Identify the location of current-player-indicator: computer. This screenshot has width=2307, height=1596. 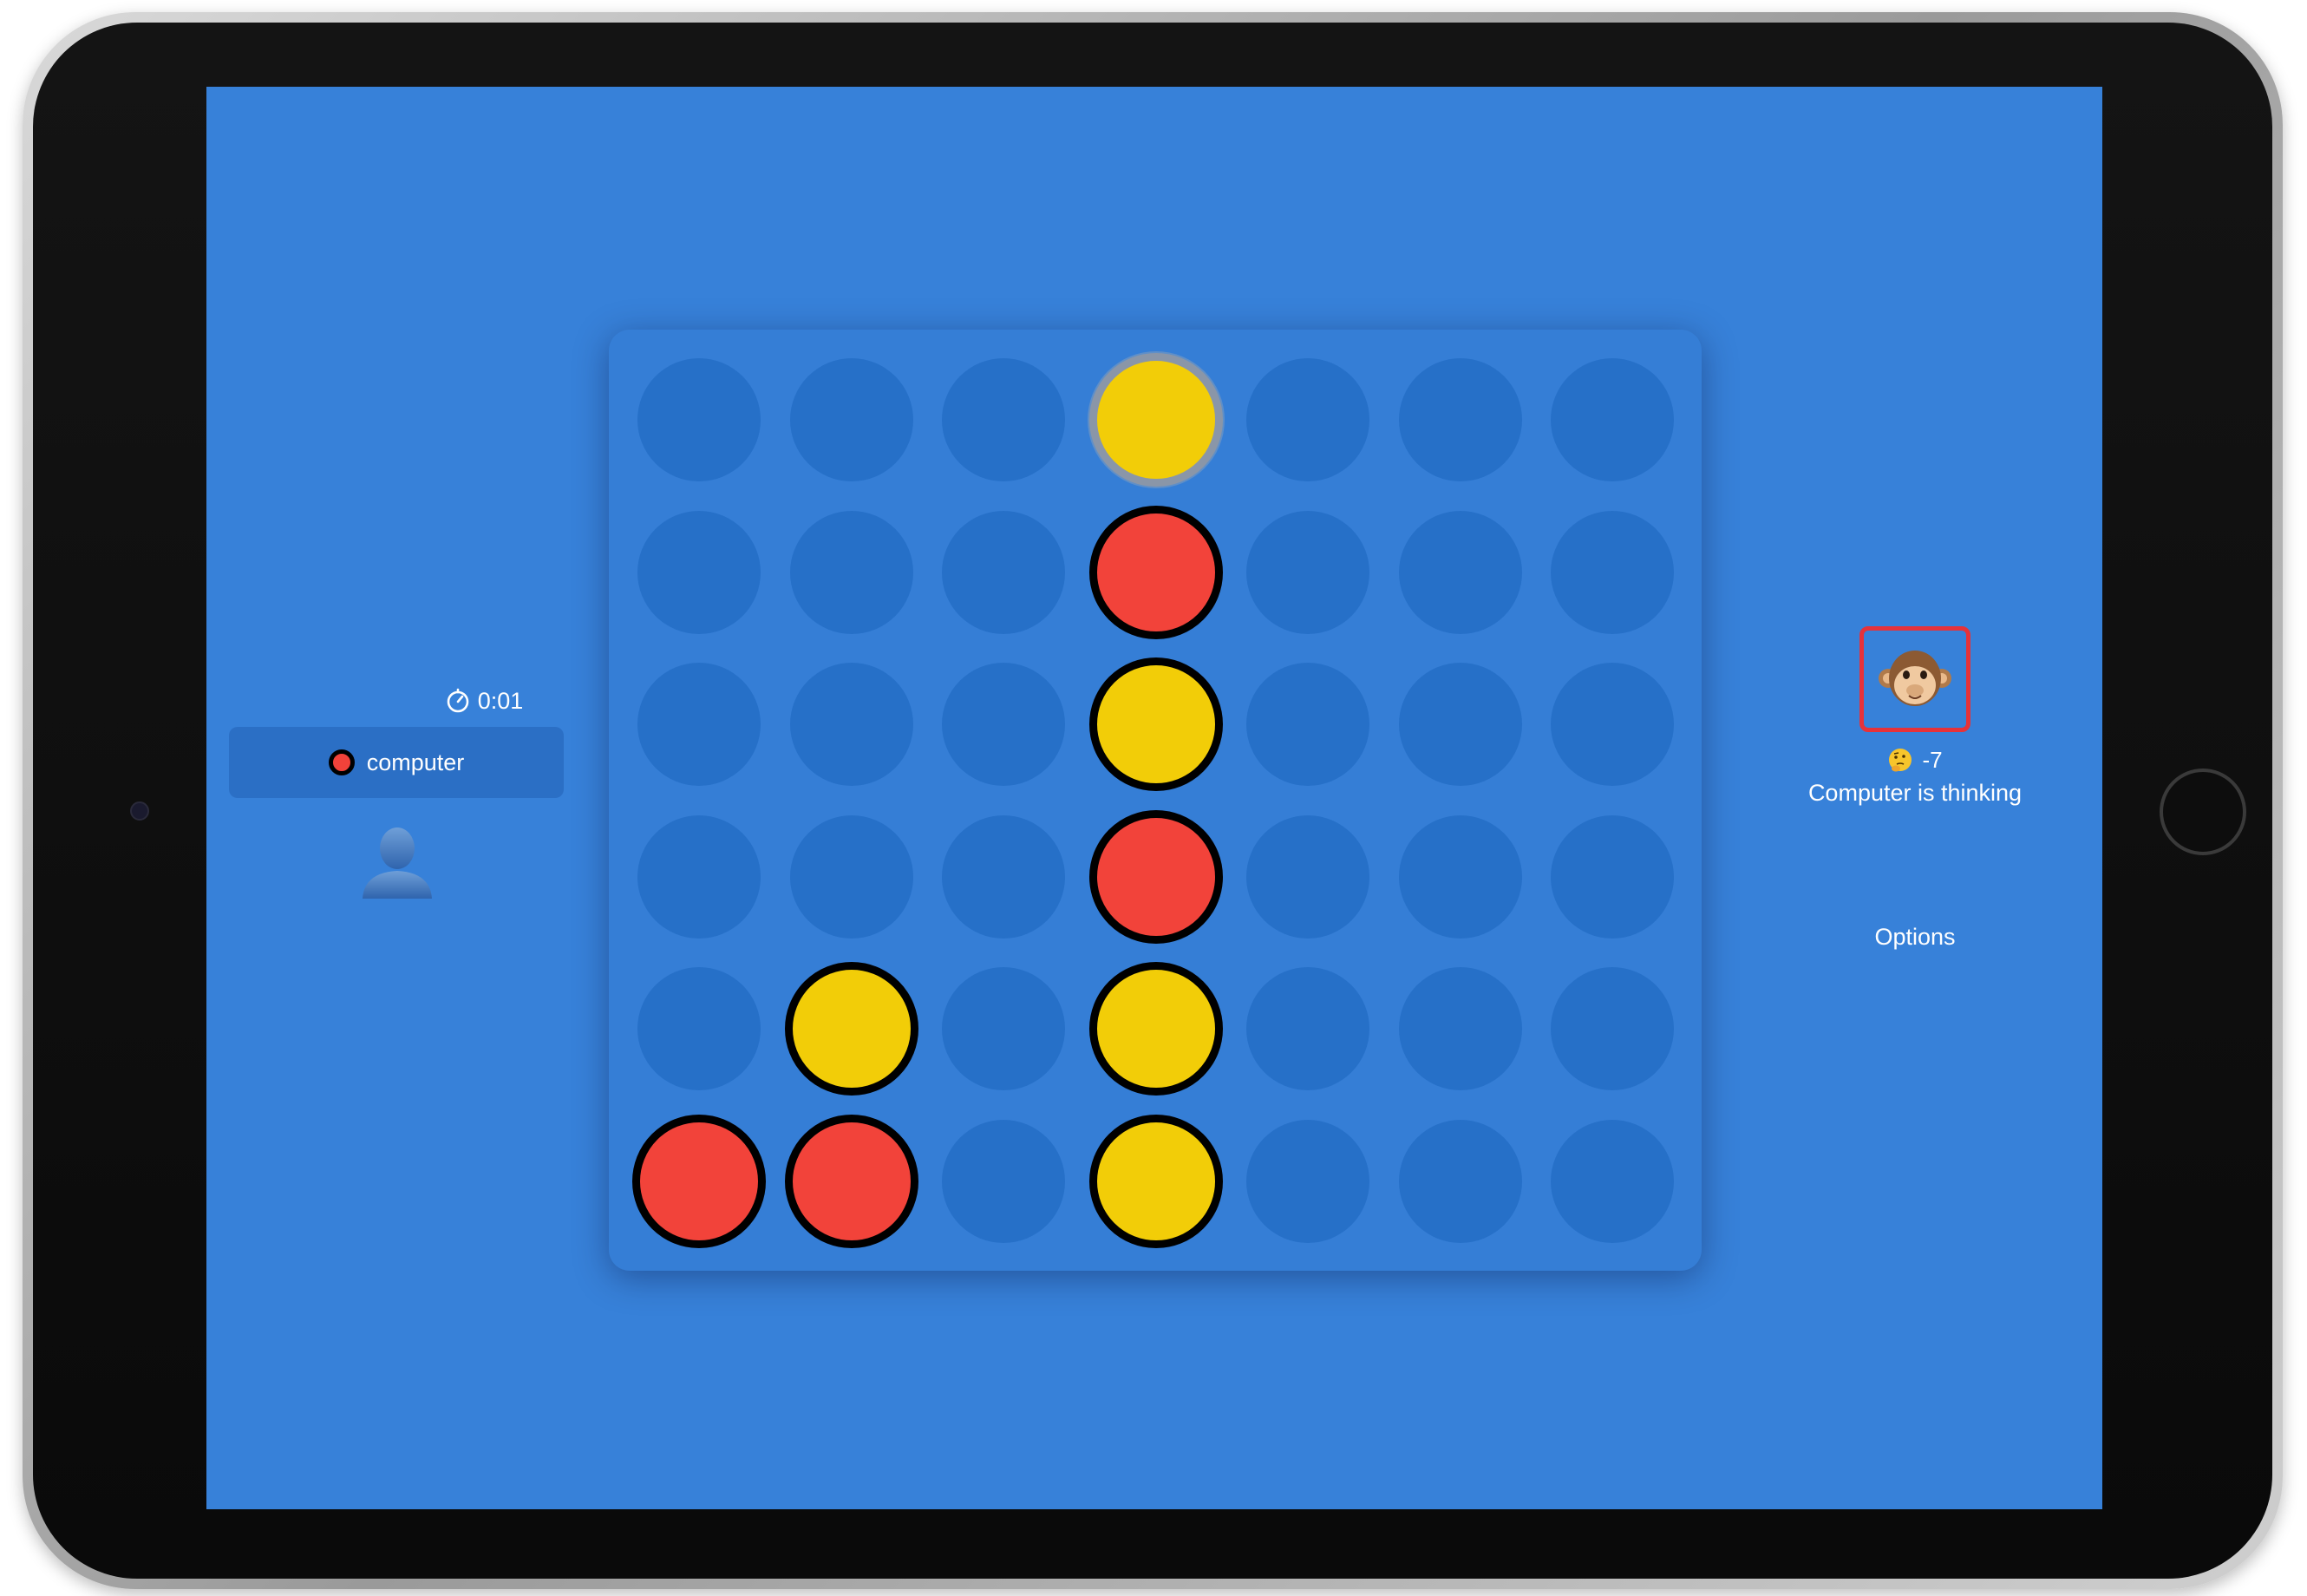
(396, 762).